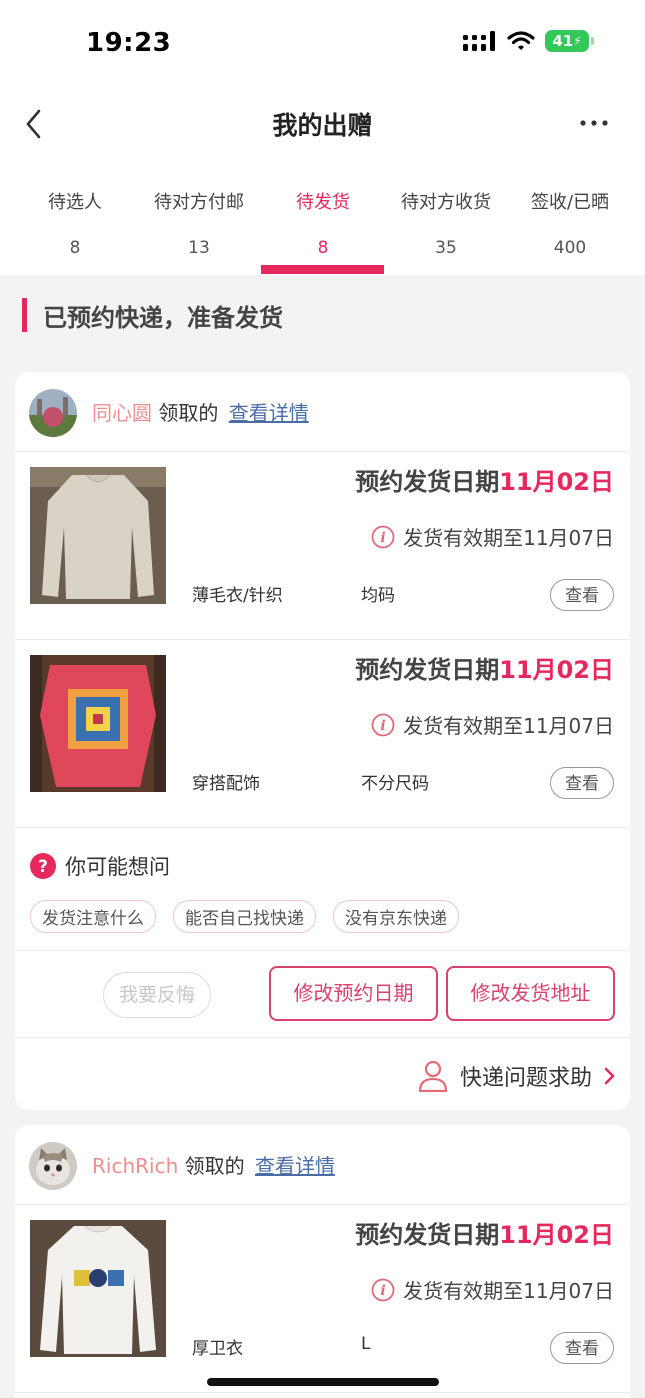 The width and height of the screenshot is (645, 1398). I want to click on courier-help: 快递问题求助, so click(322, 1074).